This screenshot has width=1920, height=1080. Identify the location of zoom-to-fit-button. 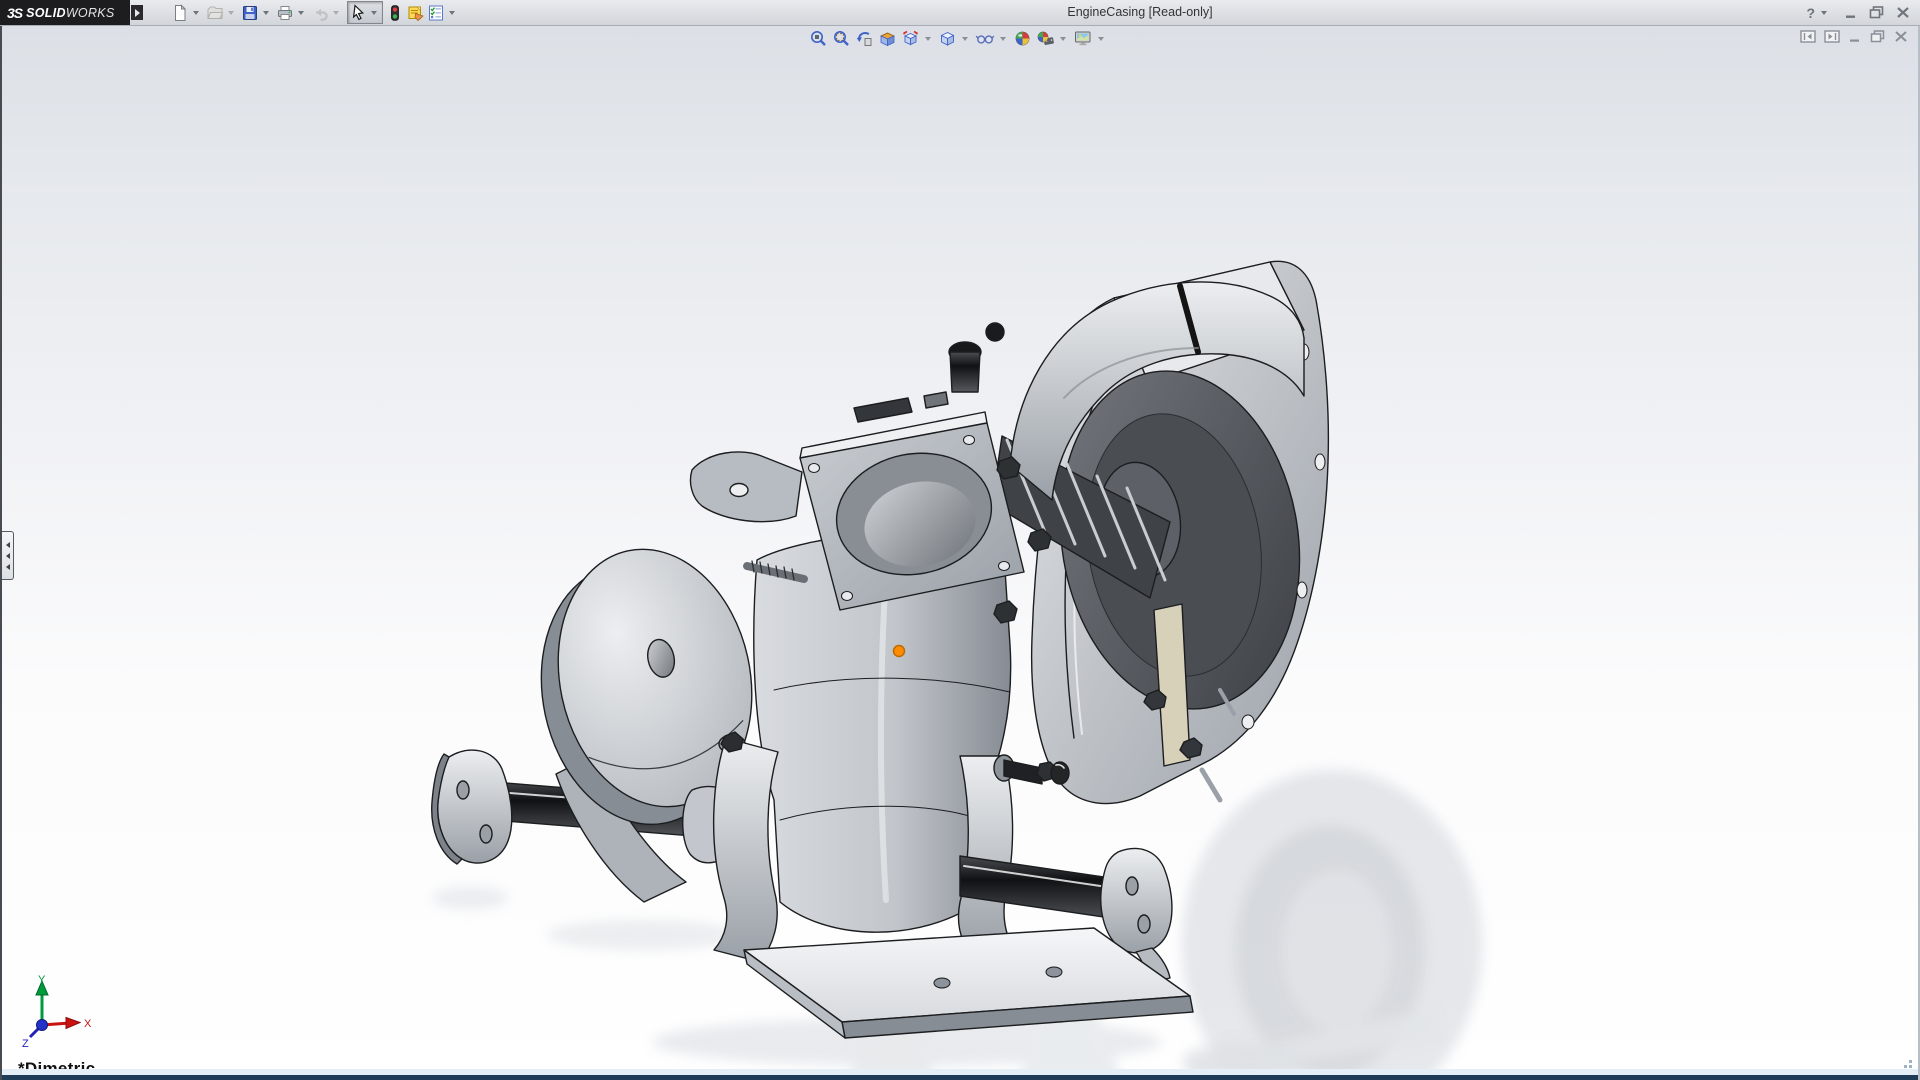
(818, 38).